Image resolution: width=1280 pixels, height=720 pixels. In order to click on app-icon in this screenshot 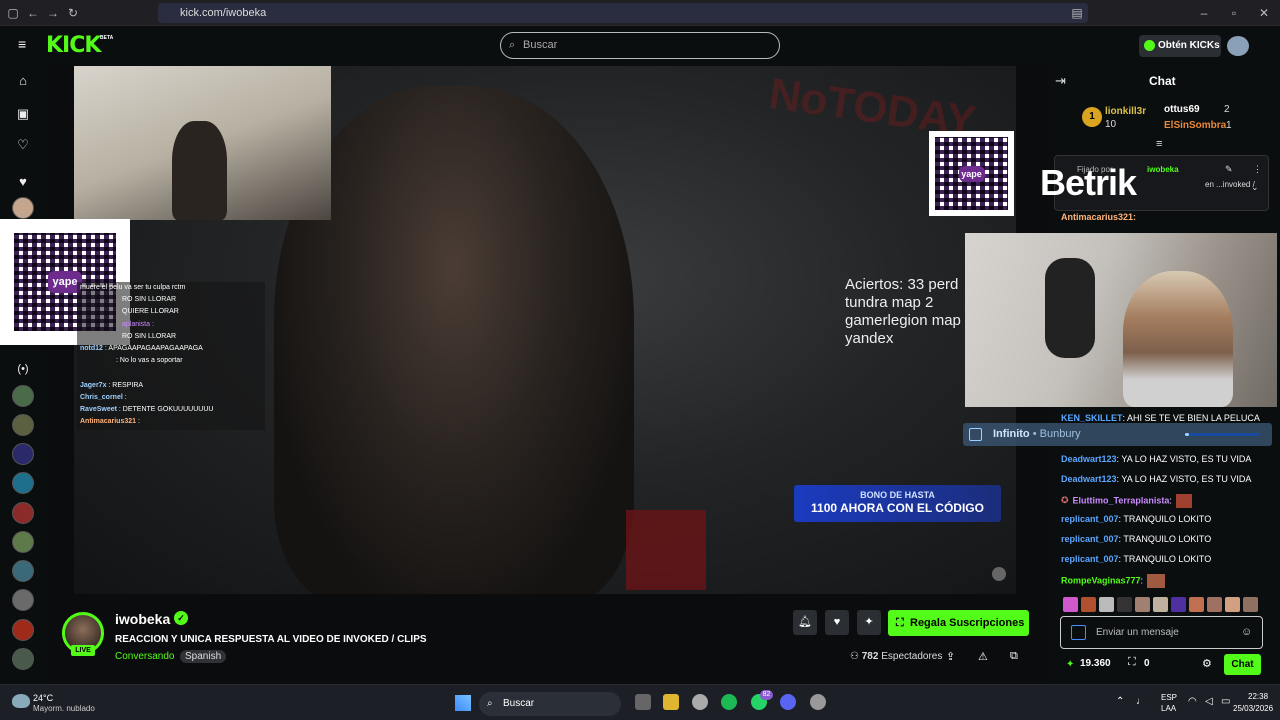, I will do `click(818, 702)`.